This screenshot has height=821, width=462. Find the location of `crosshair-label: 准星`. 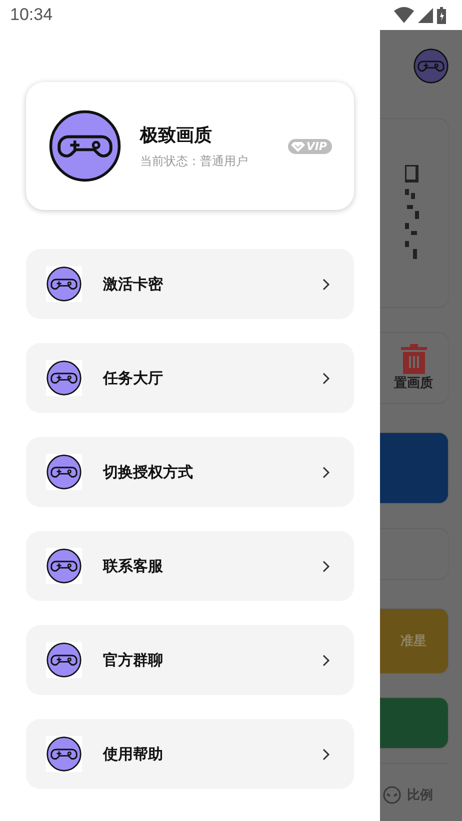

crosshair-label: 准星 is located at coordinates (413, 641).